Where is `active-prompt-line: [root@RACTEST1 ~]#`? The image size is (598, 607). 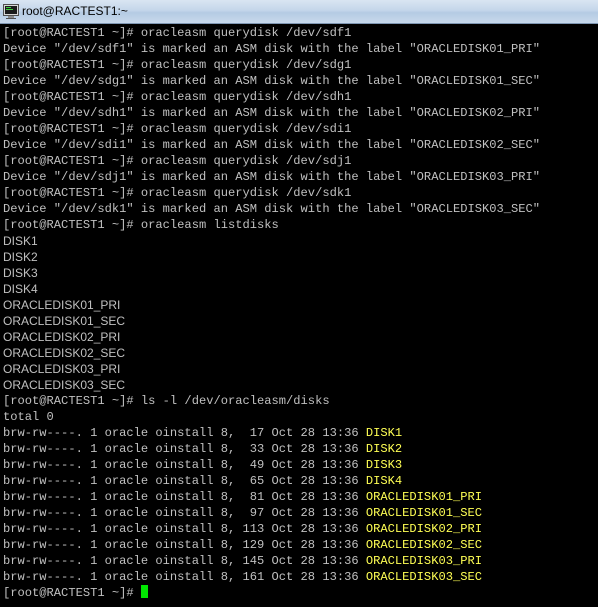
active-prompt-line: [root@RACTEST1 ~]# is located at coordinates (300, 593).